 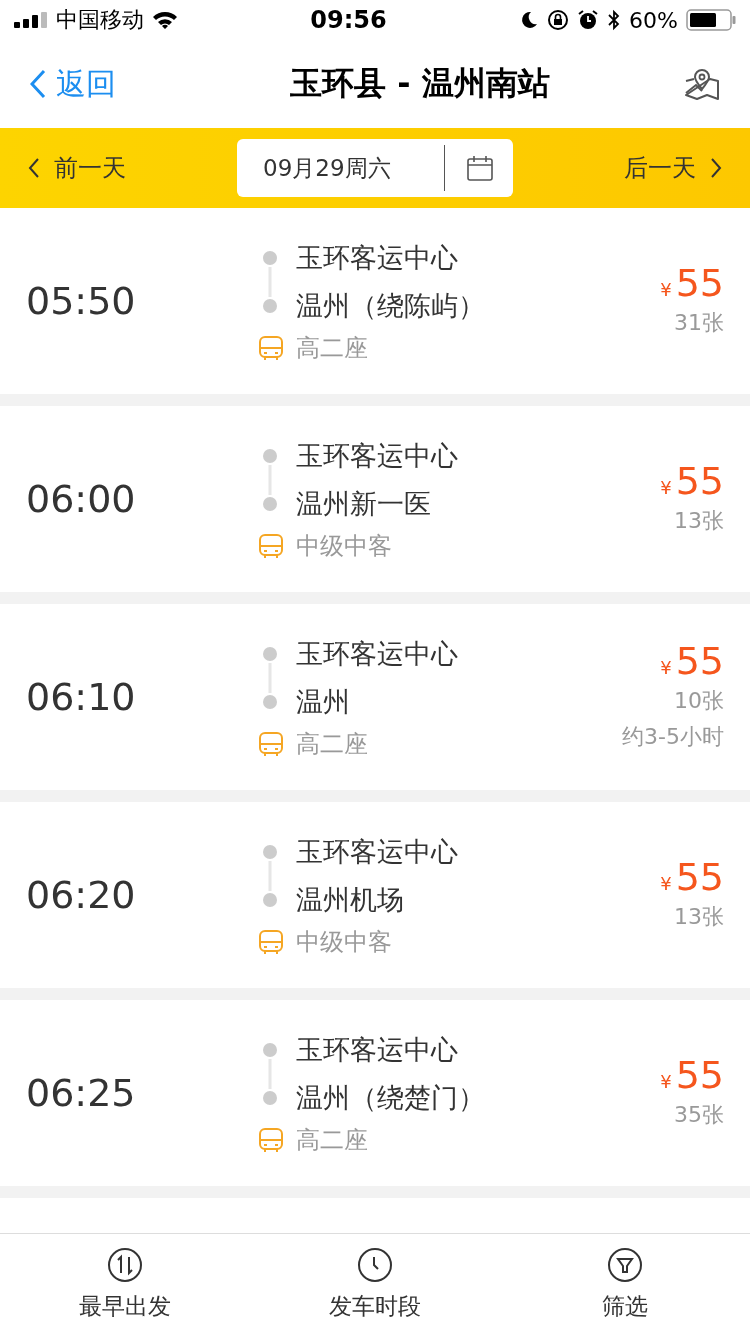 What do you see at coordinates (81, 697) in the screenshot?
I see `departure-time: 06:10` at bounding box center [81, 697].